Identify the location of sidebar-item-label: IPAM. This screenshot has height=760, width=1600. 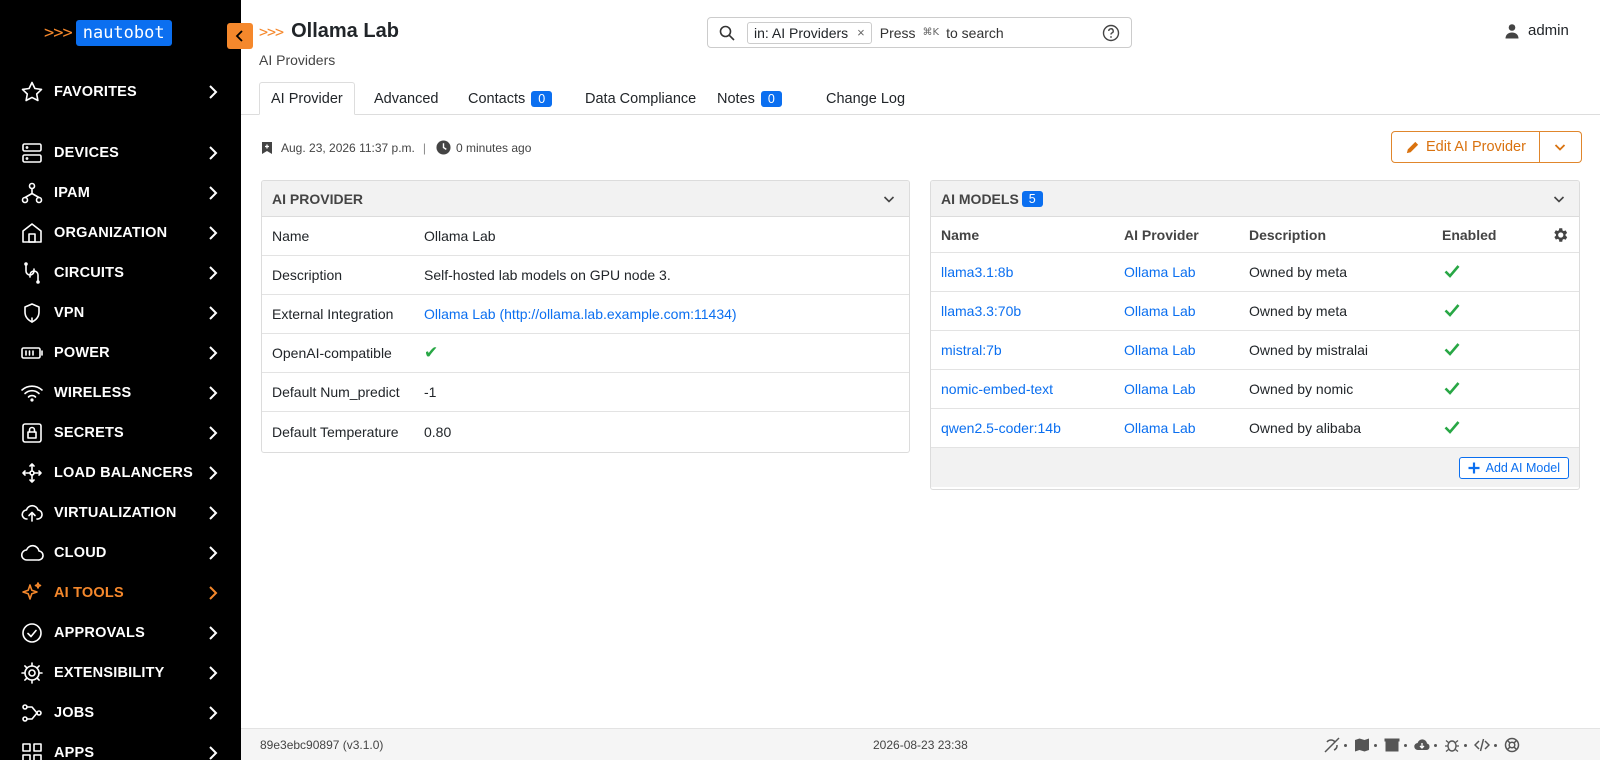
(72, 193).